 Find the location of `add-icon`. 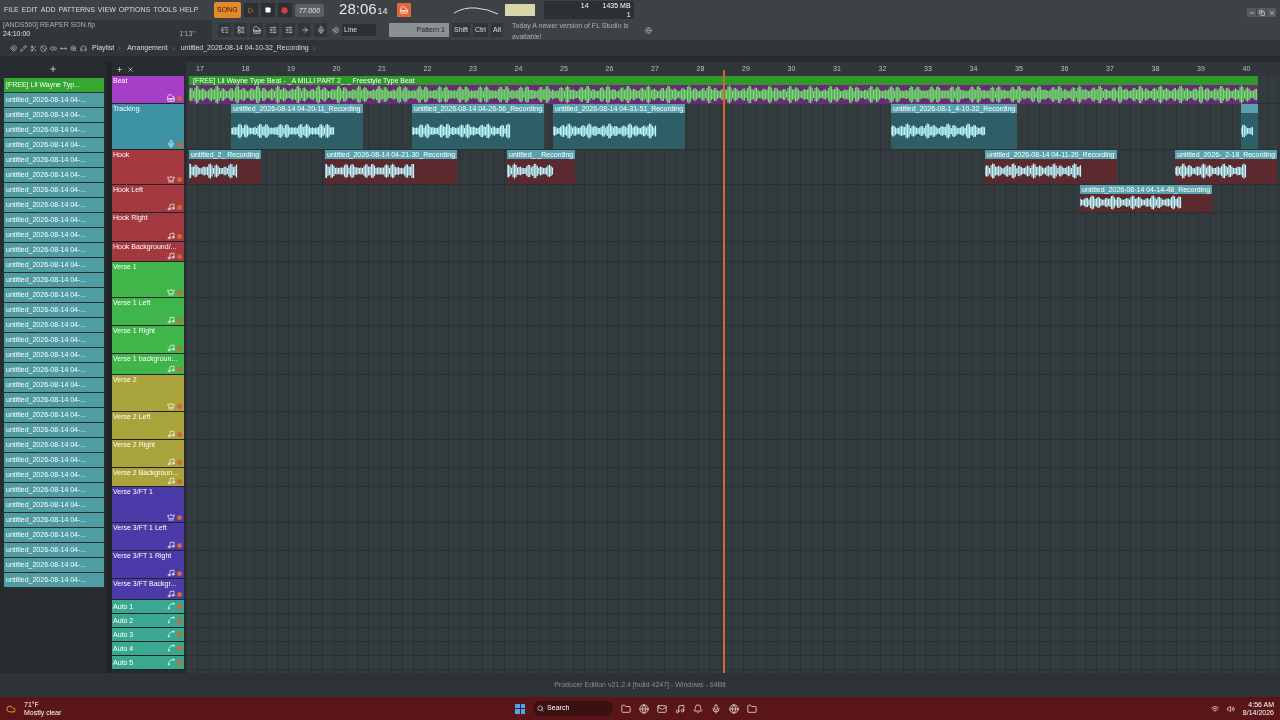

add-icon is located at coordinates (53, 69).